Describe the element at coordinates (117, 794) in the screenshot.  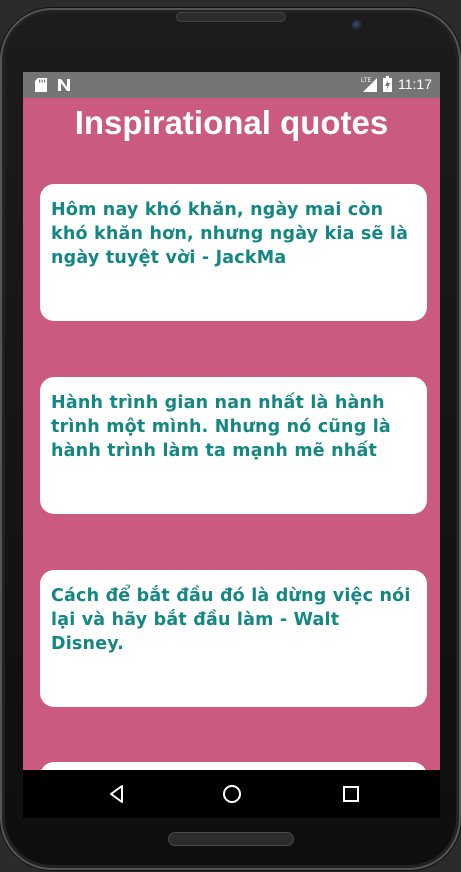
I see `back-icon` at that location.